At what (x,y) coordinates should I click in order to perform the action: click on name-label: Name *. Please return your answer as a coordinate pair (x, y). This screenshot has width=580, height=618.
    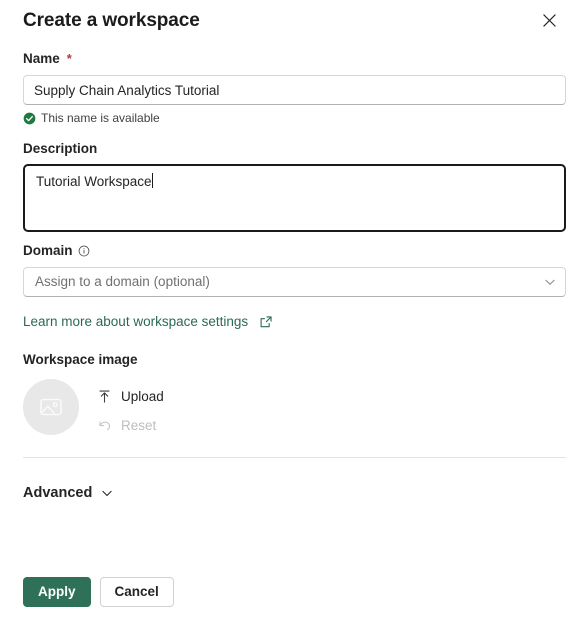
    Looking at the image, I should click on (294, 59).